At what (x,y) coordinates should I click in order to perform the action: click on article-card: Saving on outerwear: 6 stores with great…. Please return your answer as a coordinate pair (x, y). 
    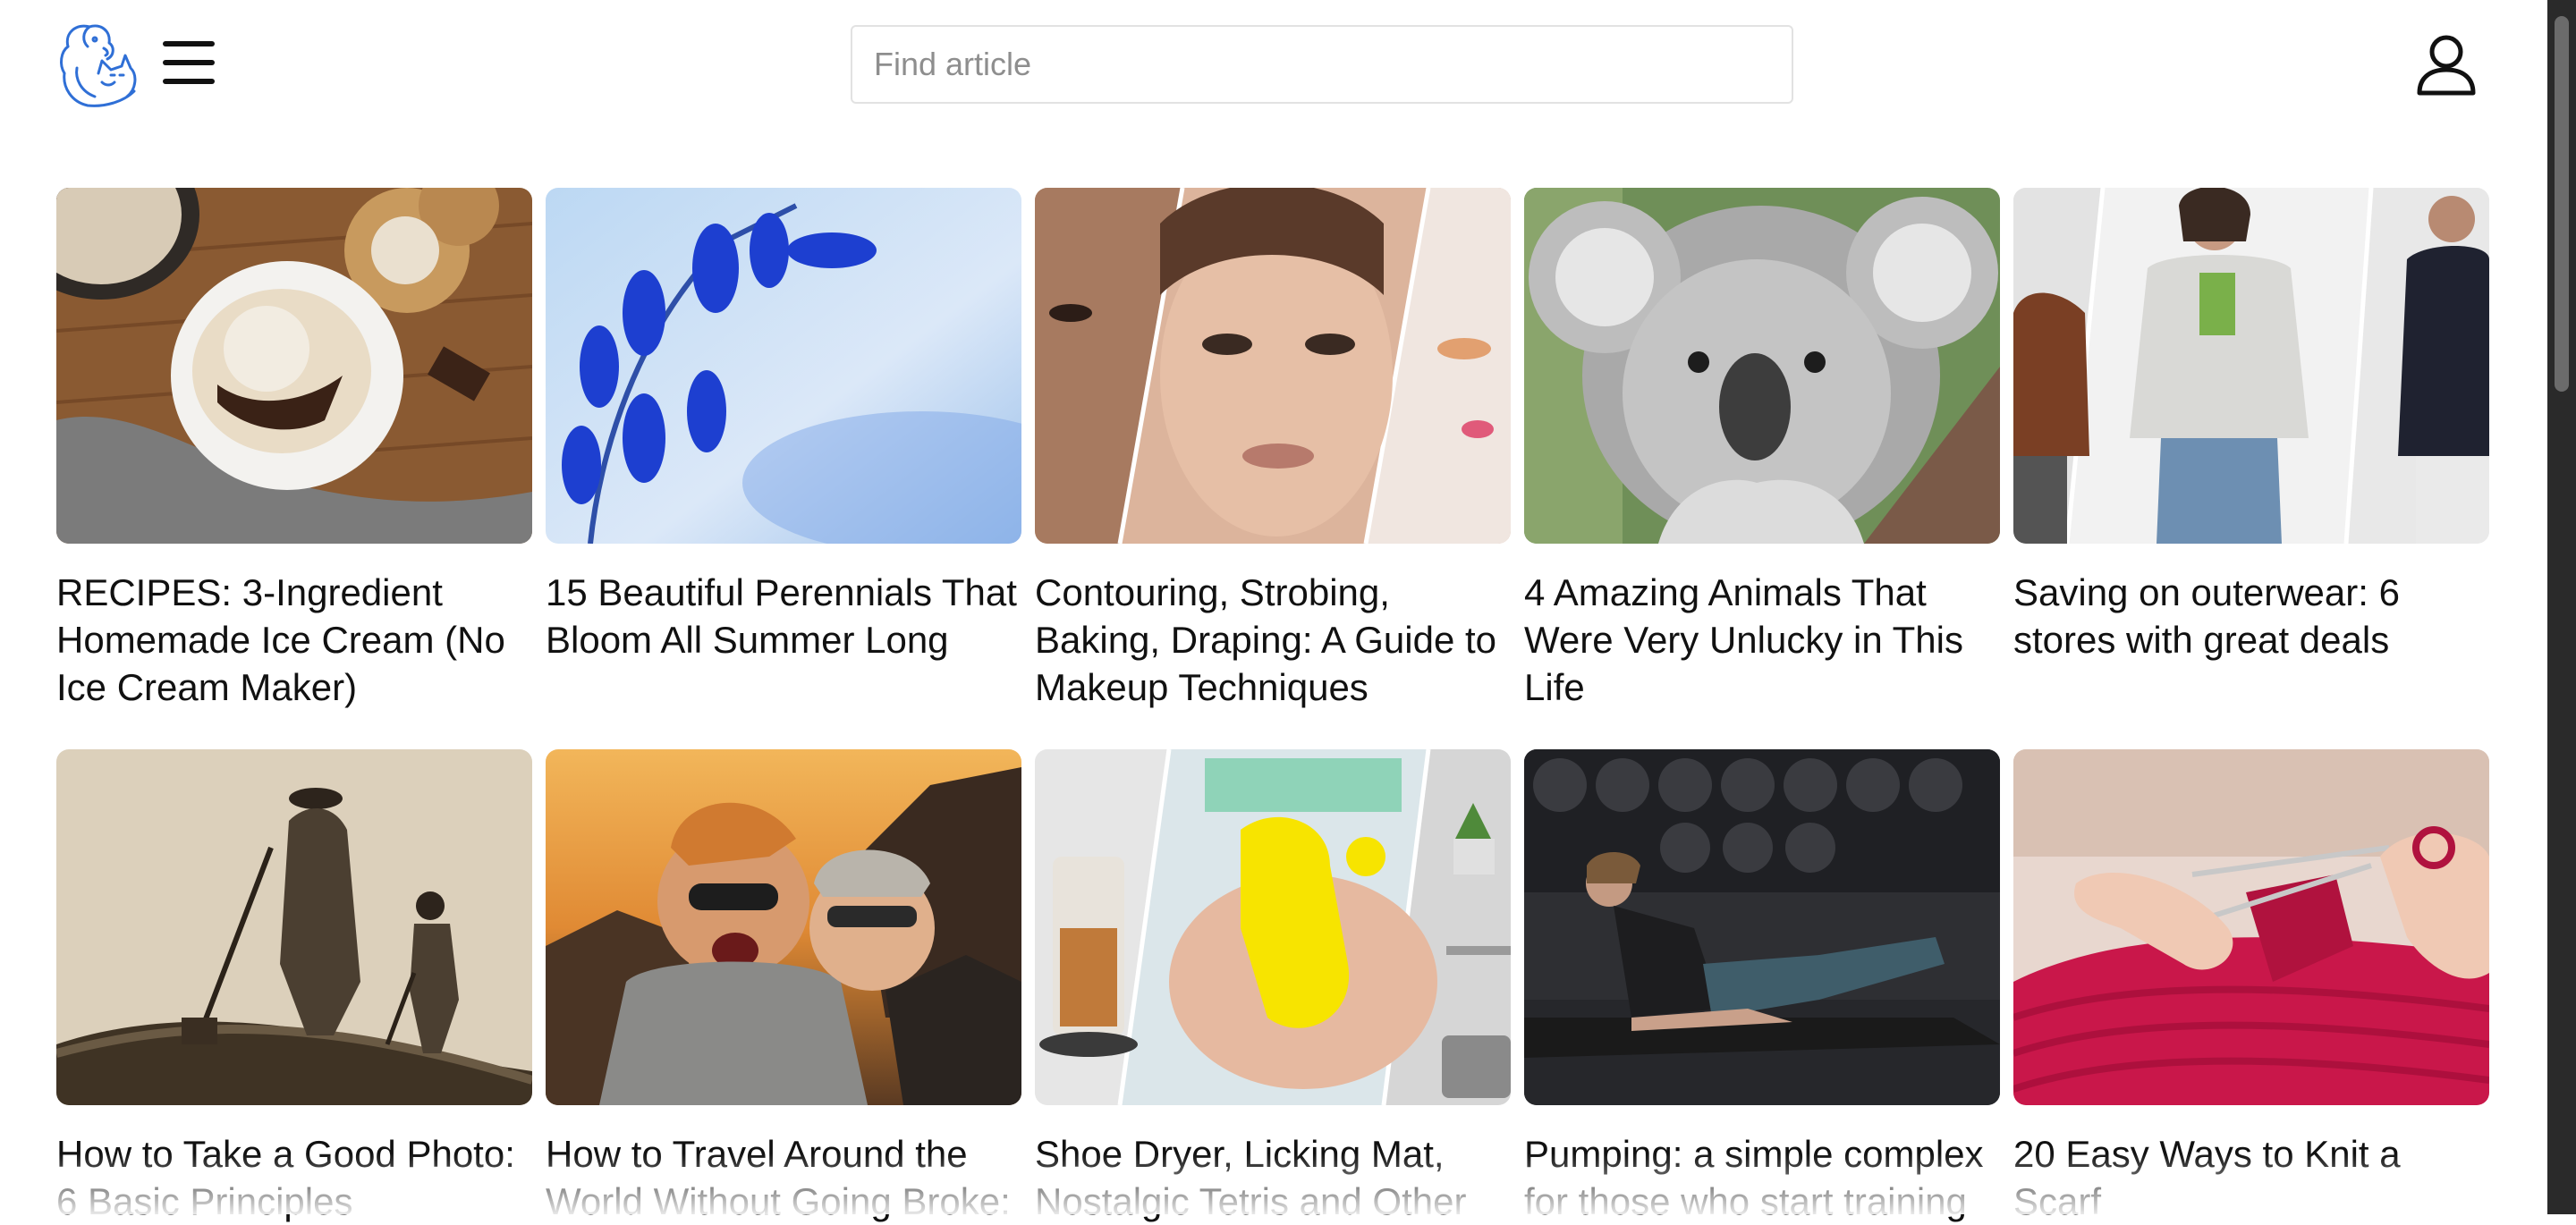
    Looking at the image, I should click on (2251, 425).